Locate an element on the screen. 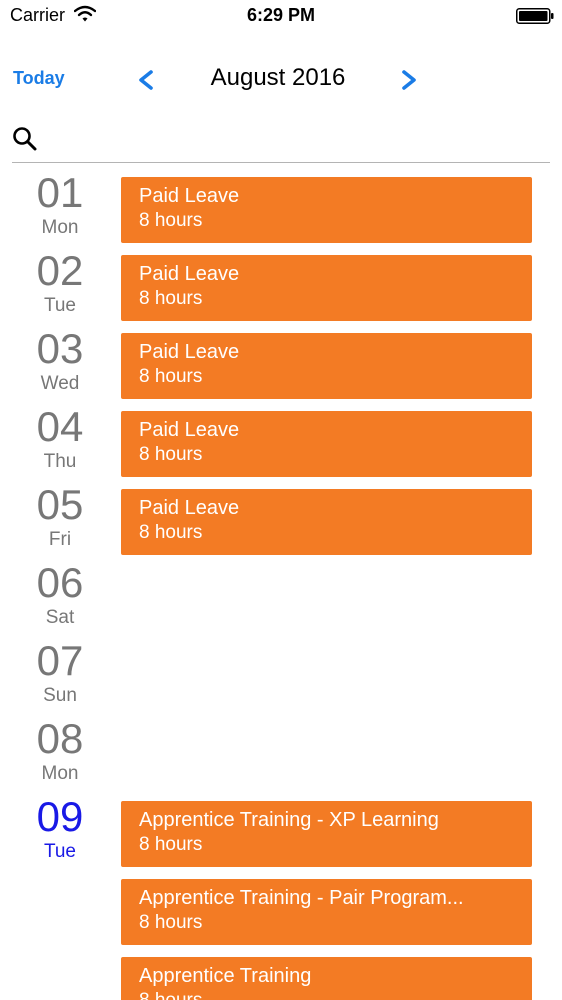 This screenshot has width=562, height=1000. event-card: Apprentice Training 8 hours is located at coordinates (326, 978).